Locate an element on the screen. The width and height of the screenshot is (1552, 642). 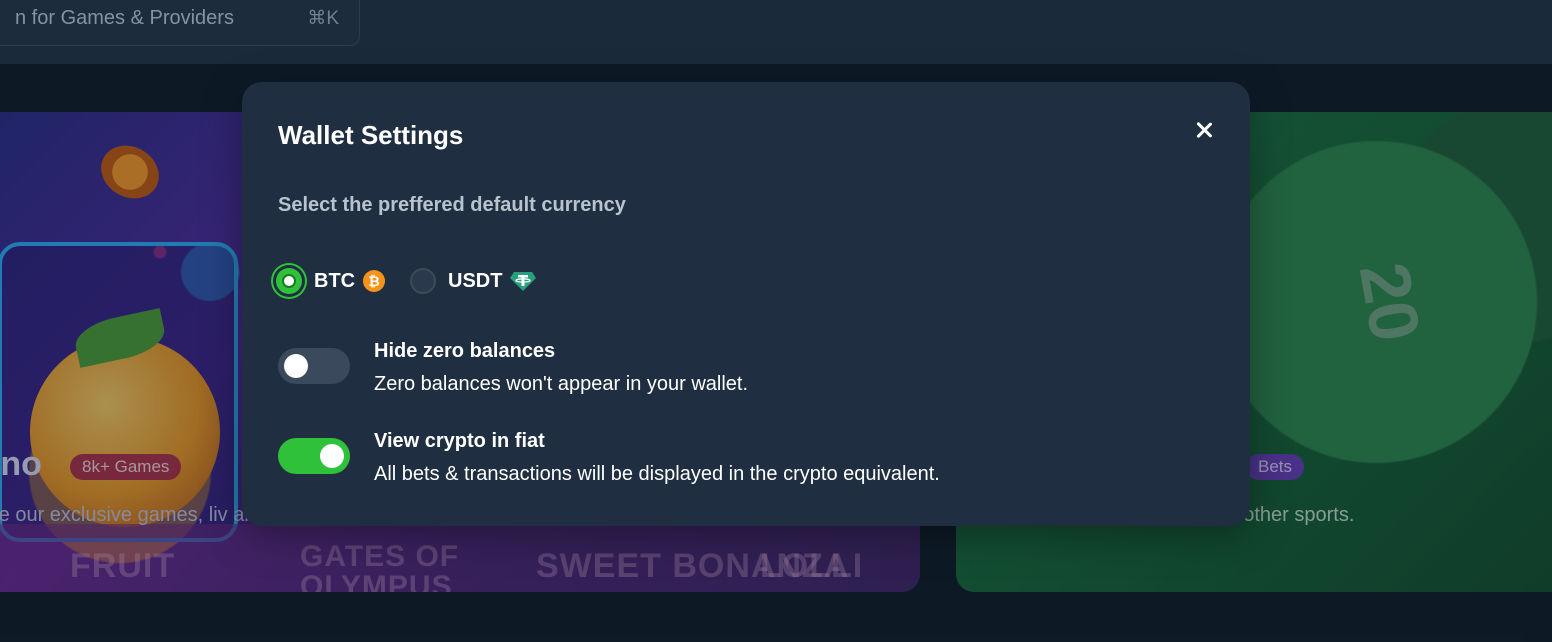
currency-label: BTC is located at coordinates (335, 280).